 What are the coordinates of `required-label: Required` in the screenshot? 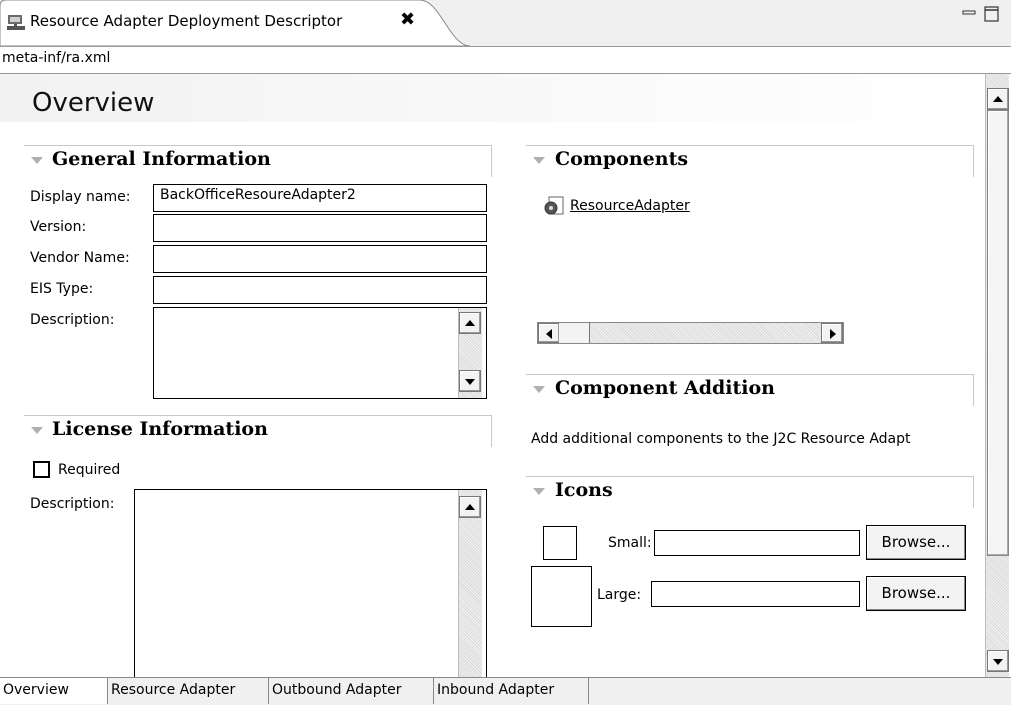 It's located at (89, 470).